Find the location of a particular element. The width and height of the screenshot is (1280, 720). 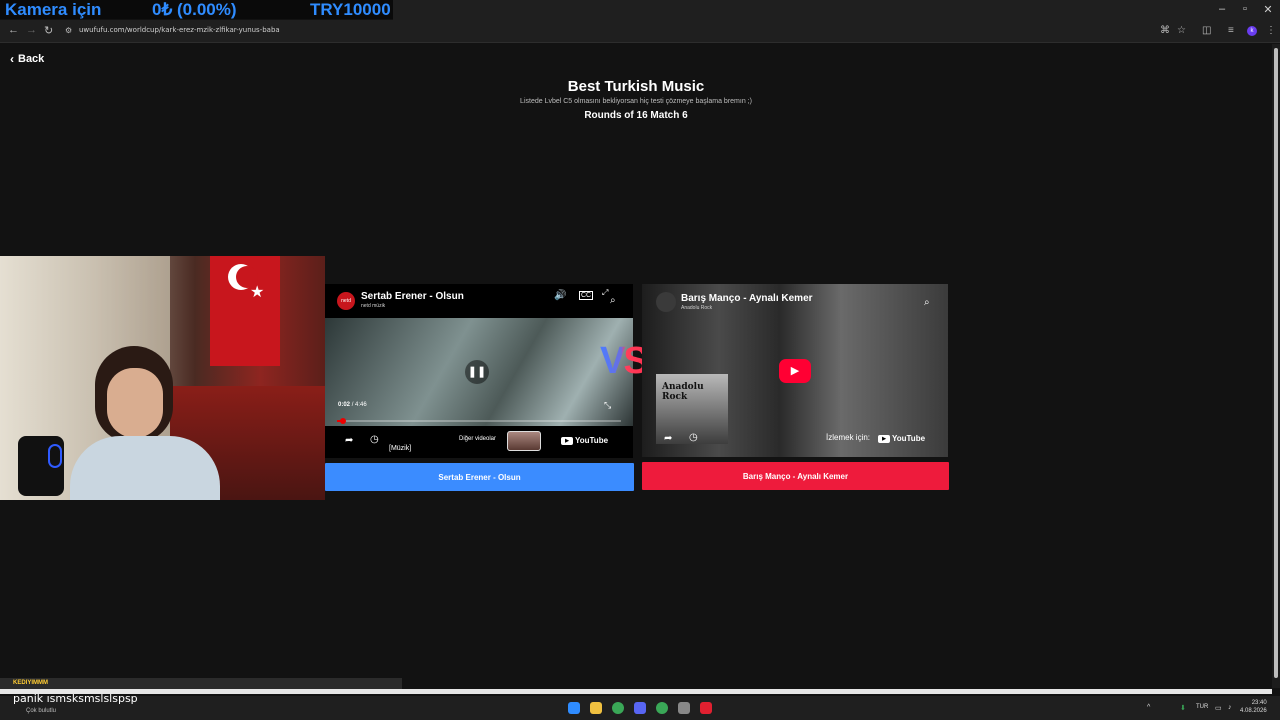

streamer is located at coordinates (145, 423).